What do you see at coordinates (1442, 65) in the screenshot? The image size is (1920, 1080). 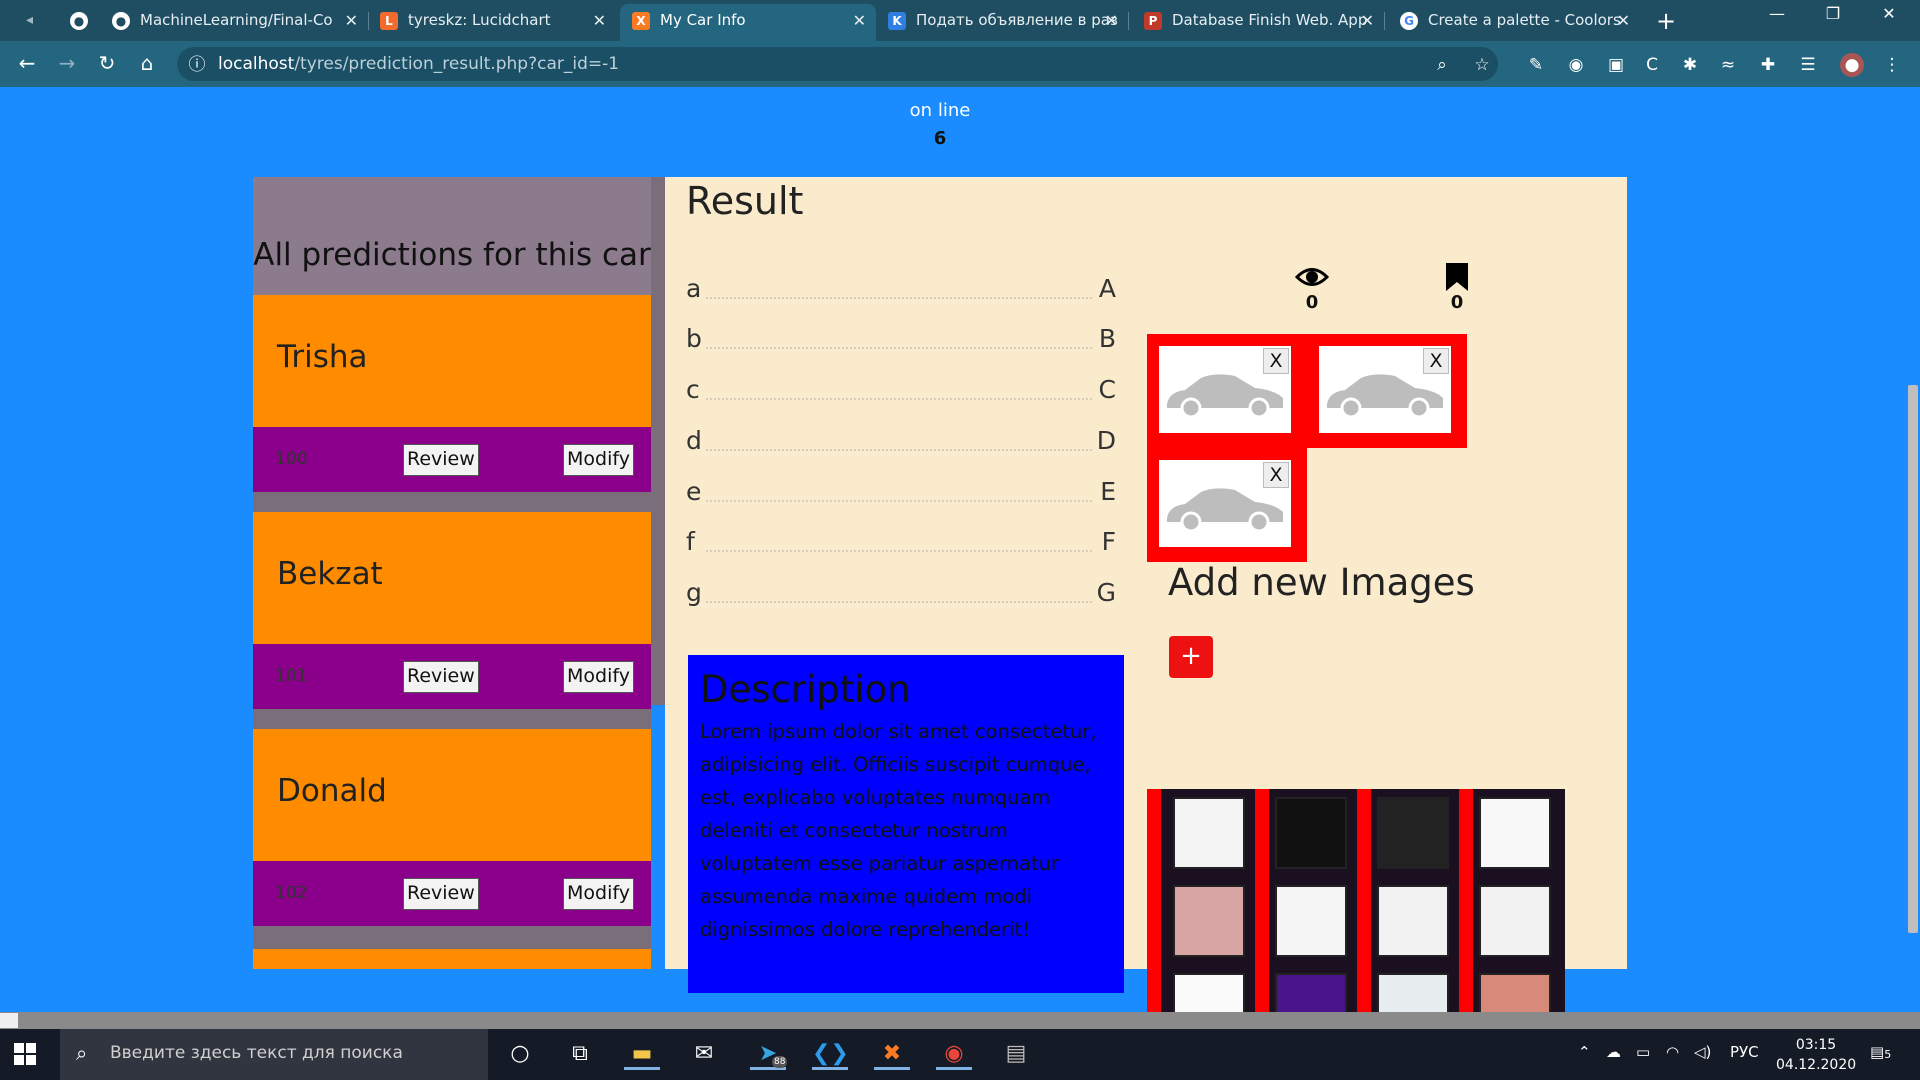 I see `zoom-icon: ⌕` at bounding box center [1442, 65].